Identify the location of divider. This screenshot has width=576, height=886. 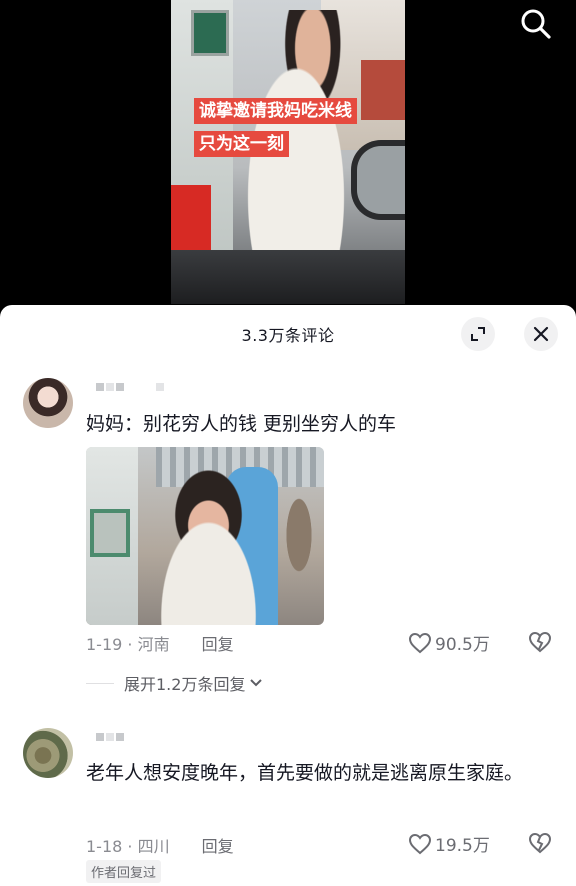
(100, 683).